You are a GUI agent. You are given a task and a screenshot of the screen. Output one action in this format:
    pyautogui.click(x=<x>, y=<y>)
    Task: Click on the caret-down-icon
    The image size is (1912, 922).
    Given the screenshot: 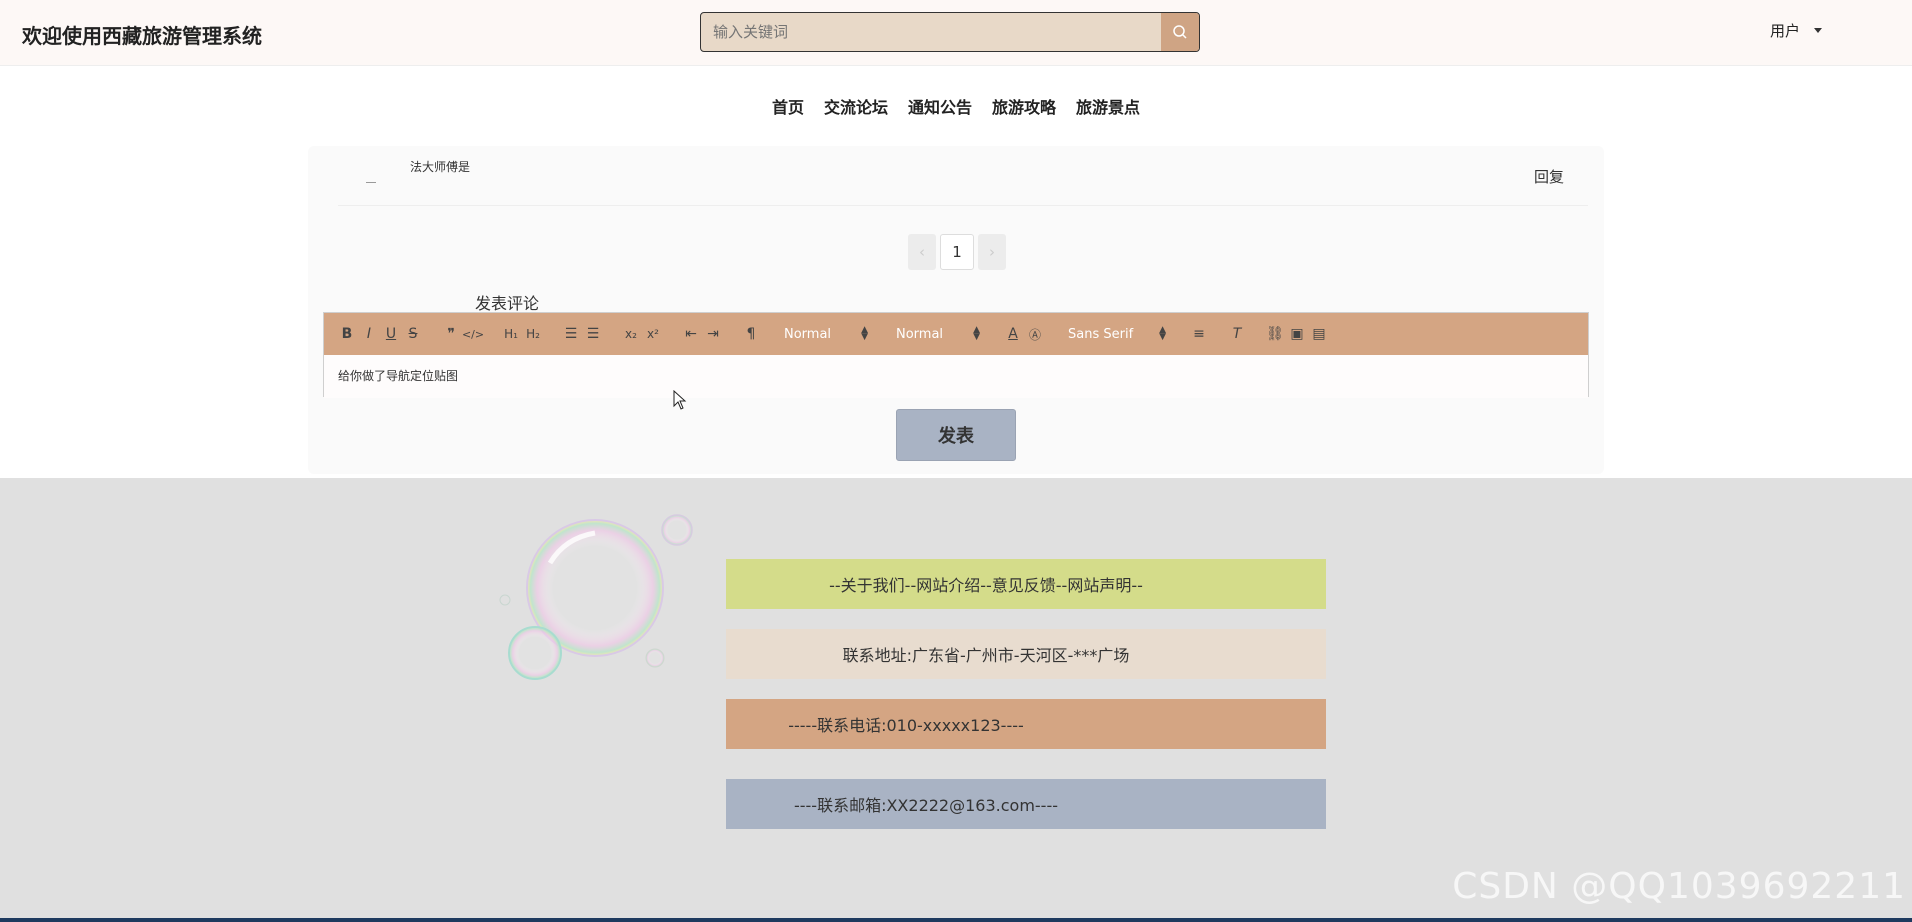 What is the action you would take?
    pyautogui.click(x=1818, y=30)
    